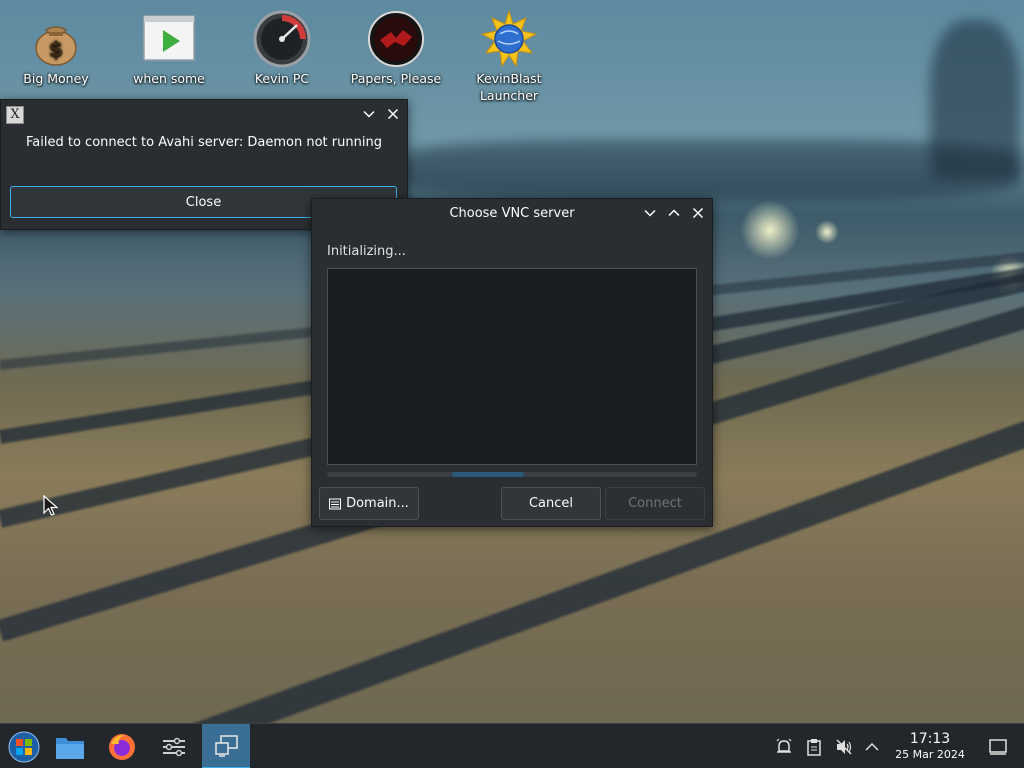  I want to click on tray-clipboard, so click(814, 747).